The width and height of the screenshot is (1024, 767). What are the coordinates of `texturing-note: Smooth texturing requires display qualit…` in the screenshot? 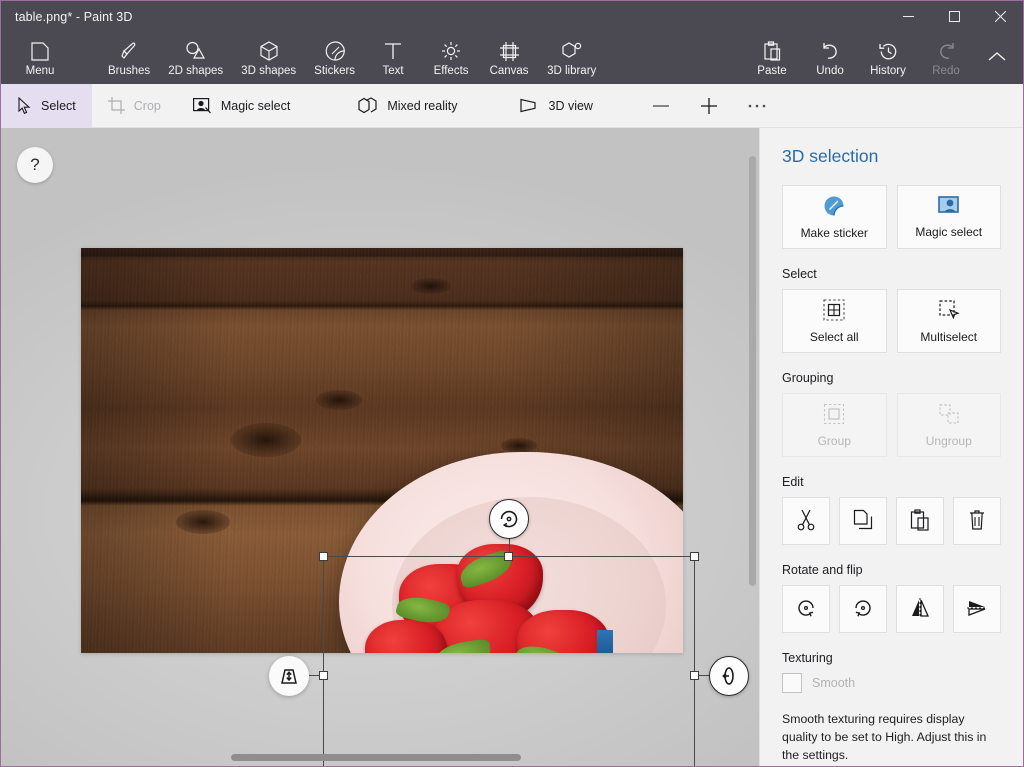 It's located at (884, 737).